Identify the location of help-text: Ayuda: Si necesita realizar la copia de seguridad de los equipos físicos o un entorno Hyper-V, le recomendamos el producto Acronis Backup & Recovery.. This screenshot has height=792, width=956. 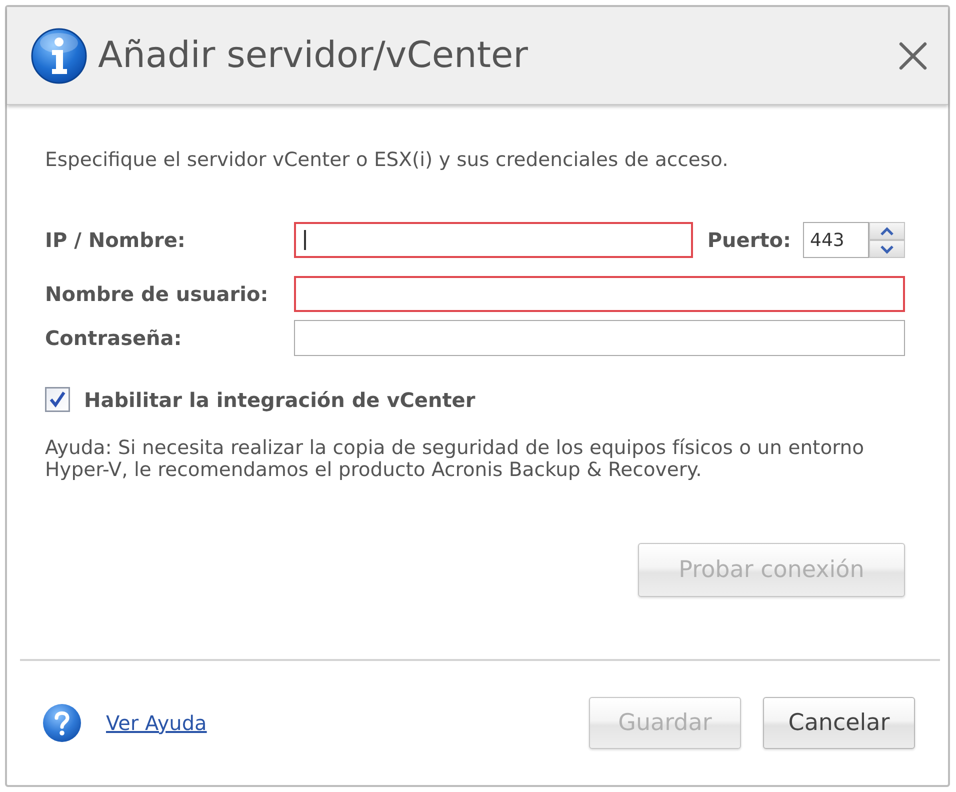
(455, 459).